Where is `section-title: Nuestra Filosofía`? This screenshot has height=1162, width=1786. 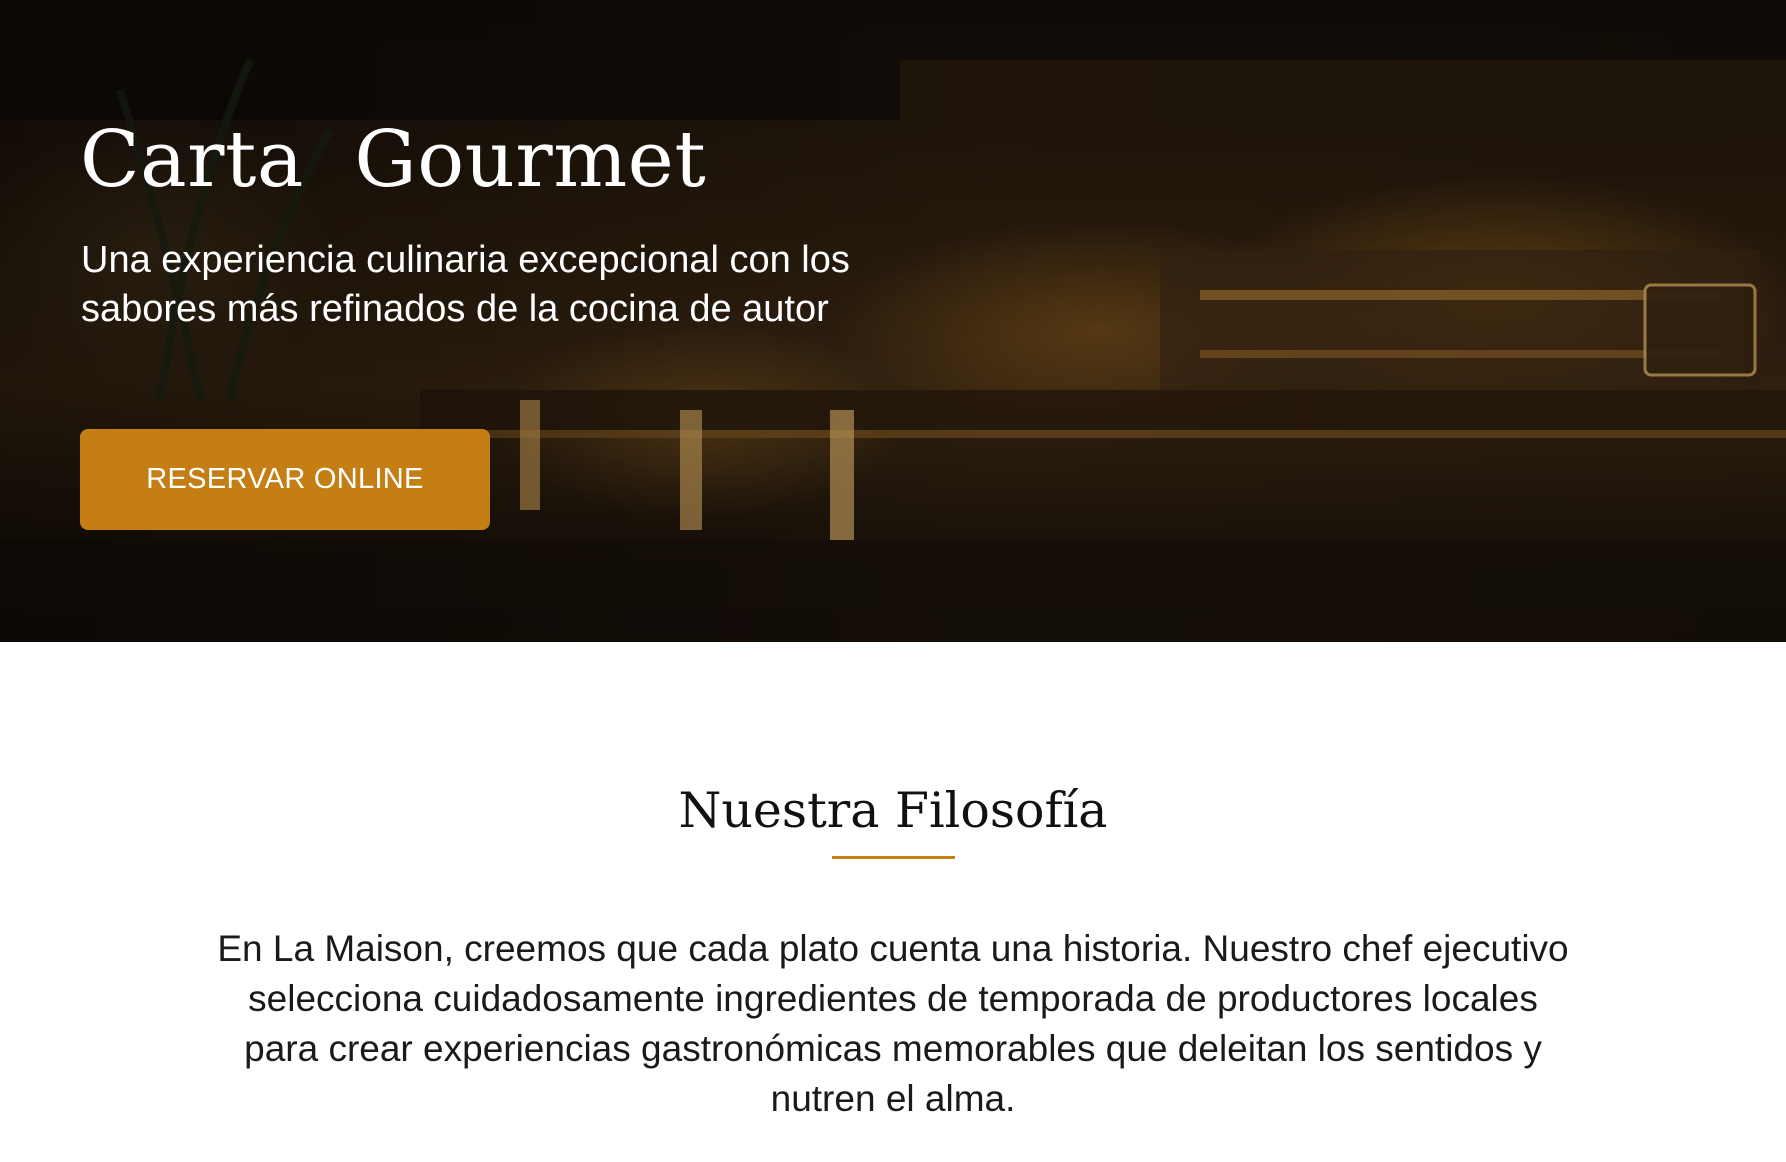
section-title: Nuestra Filosofía is located at coordinates (893, 810).